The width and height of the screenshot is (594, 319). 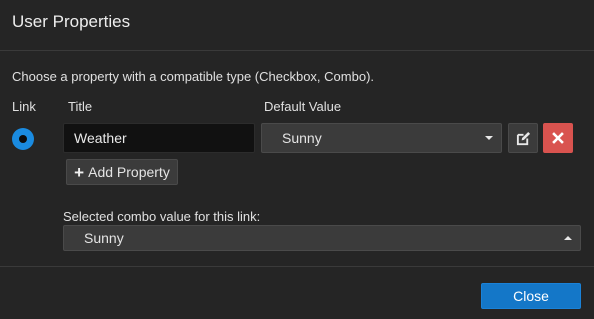 I want to click on add-property-button: + Add Property, so click(x=122, y=172).